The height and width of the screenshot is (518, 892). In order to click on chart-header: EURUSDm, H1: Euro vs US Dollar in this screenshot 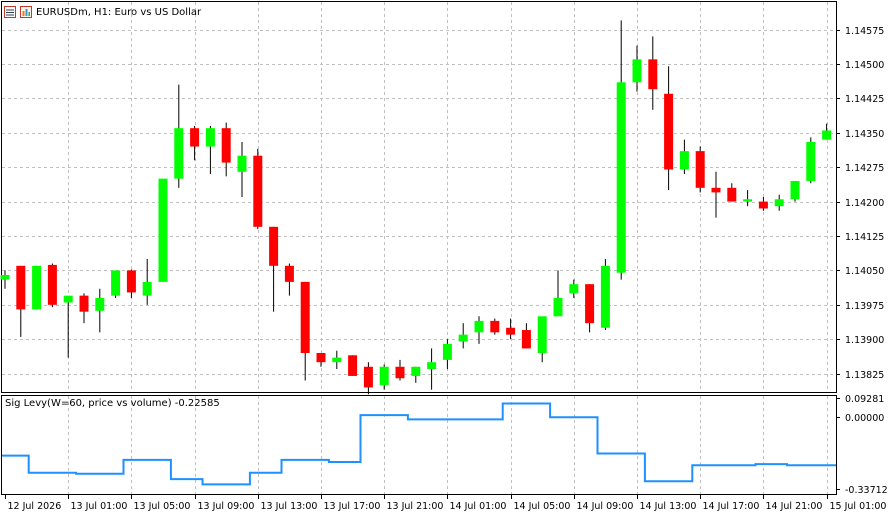, I will do `click(102, 12)`.